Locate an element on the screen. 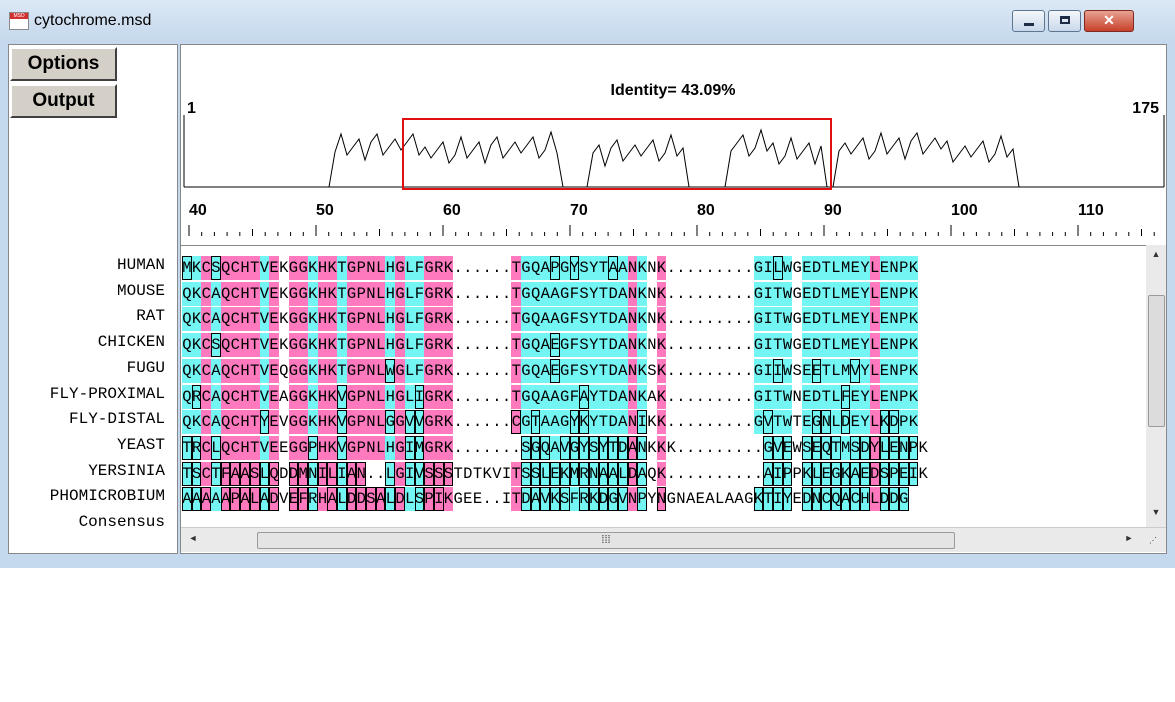 This screenshot has height=702, width=1175. output-button: Output is located at coordinates (63, 101).